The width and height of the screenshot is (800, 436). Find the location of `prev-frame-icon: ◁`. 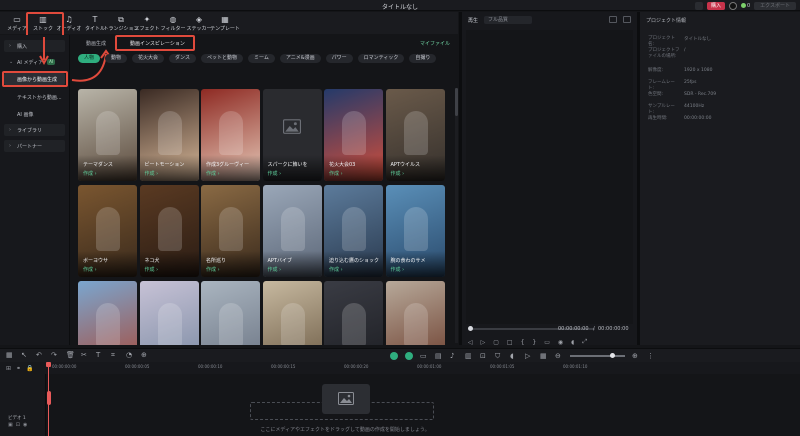

prev-frame-icon: ◁ is located at coordinates (470, 342).